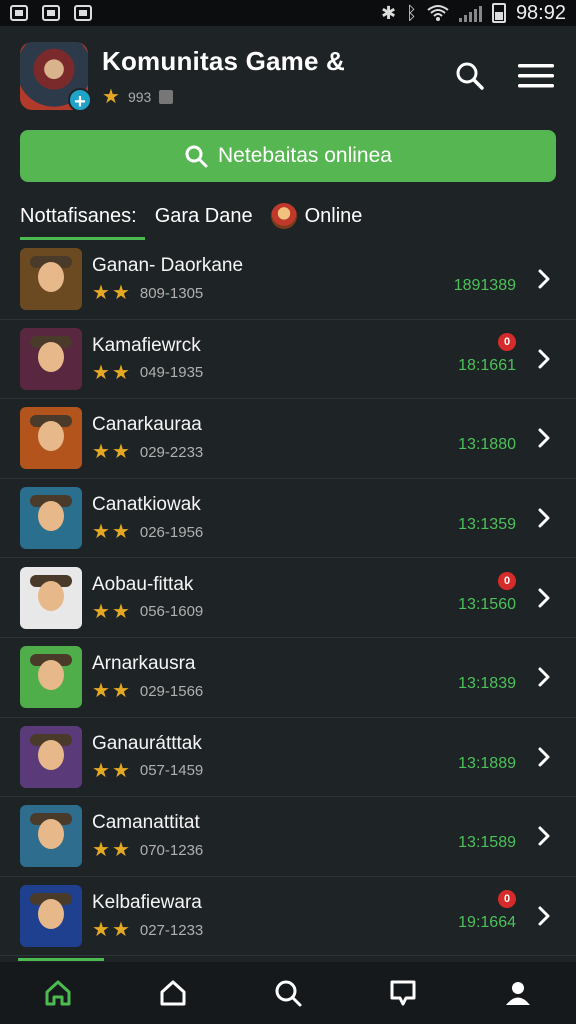 This screenshot has width=576, height=1024. What do you see at coordinates (146, 823) in the screenshot?
I see `item-title: Camanattitat` at bounding box center [146, 823].